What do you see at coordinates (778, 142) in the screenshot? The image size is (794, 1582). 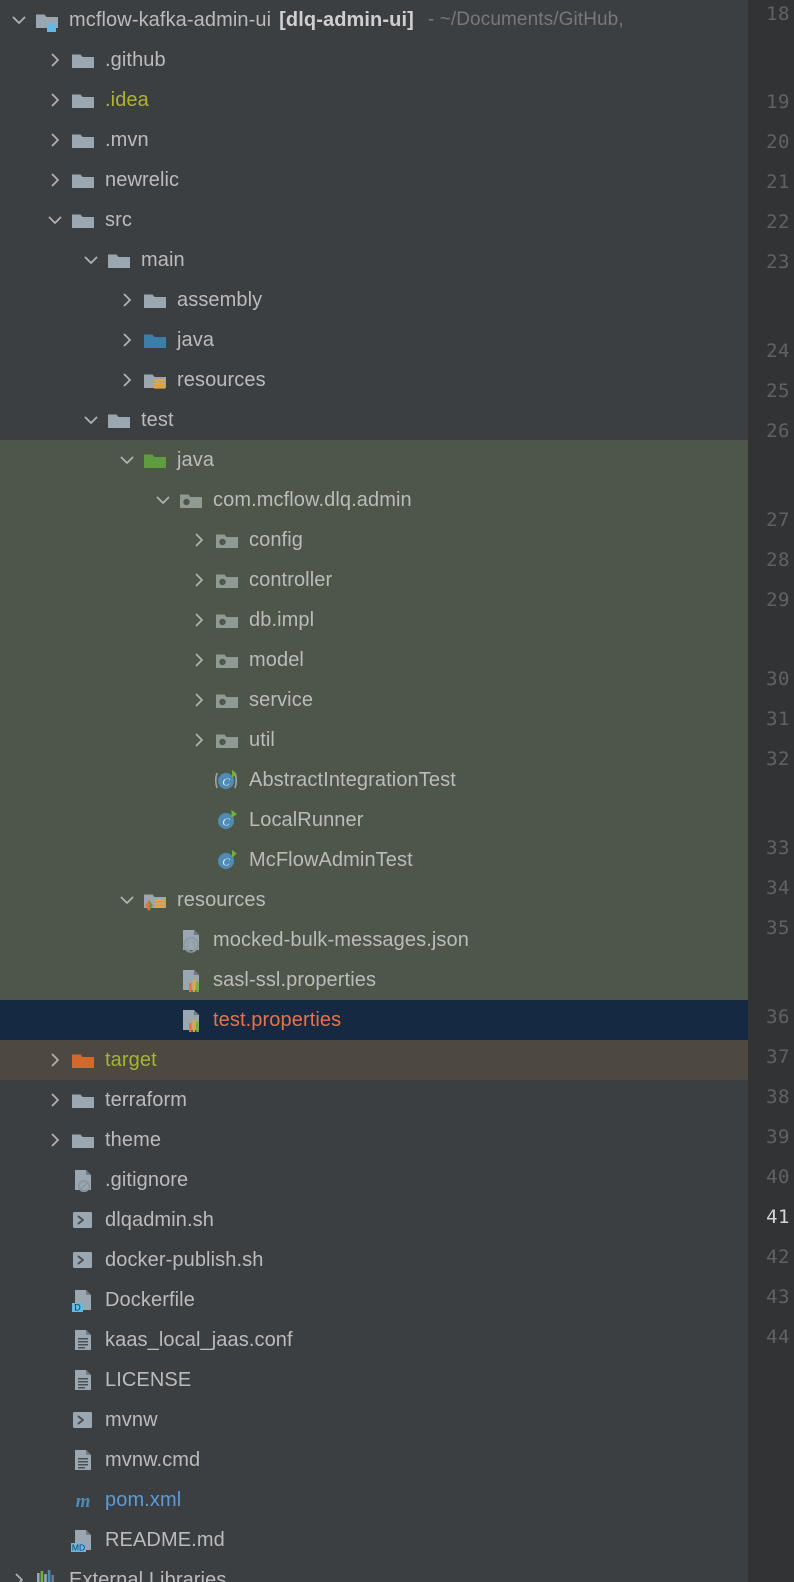 I see `gutter-line-number: 20` at bounding box center [778, 142].